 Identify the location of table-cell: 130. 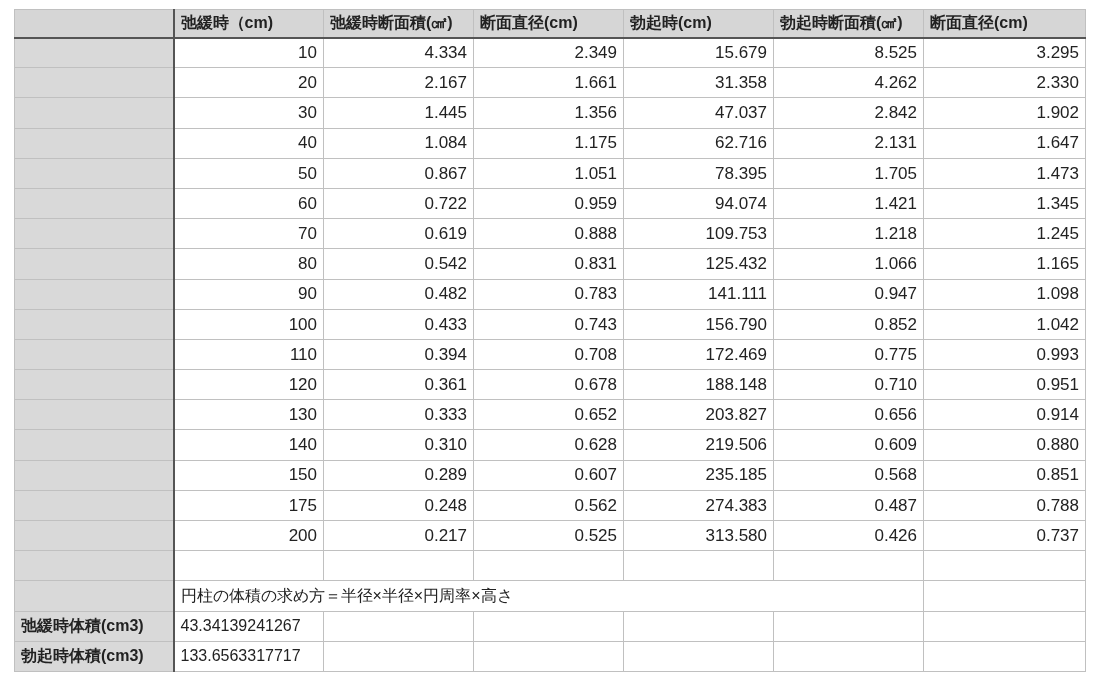
(248, 414).